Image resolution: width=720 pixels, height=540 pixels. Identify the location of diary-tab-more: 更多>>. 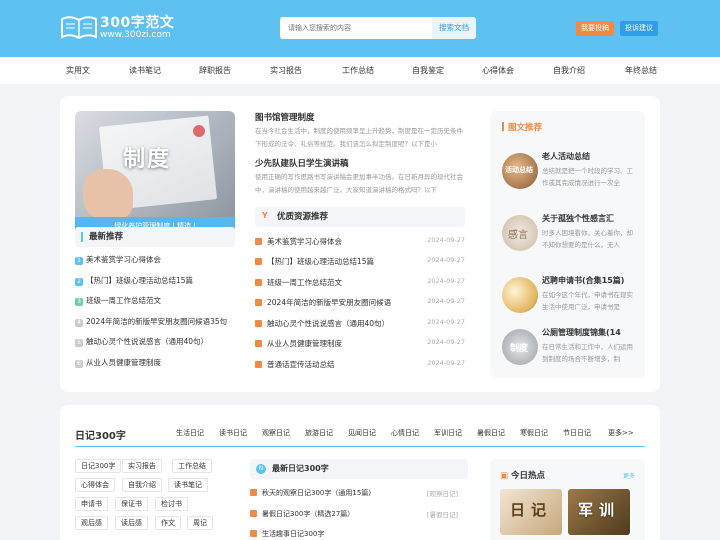
(621, 433).